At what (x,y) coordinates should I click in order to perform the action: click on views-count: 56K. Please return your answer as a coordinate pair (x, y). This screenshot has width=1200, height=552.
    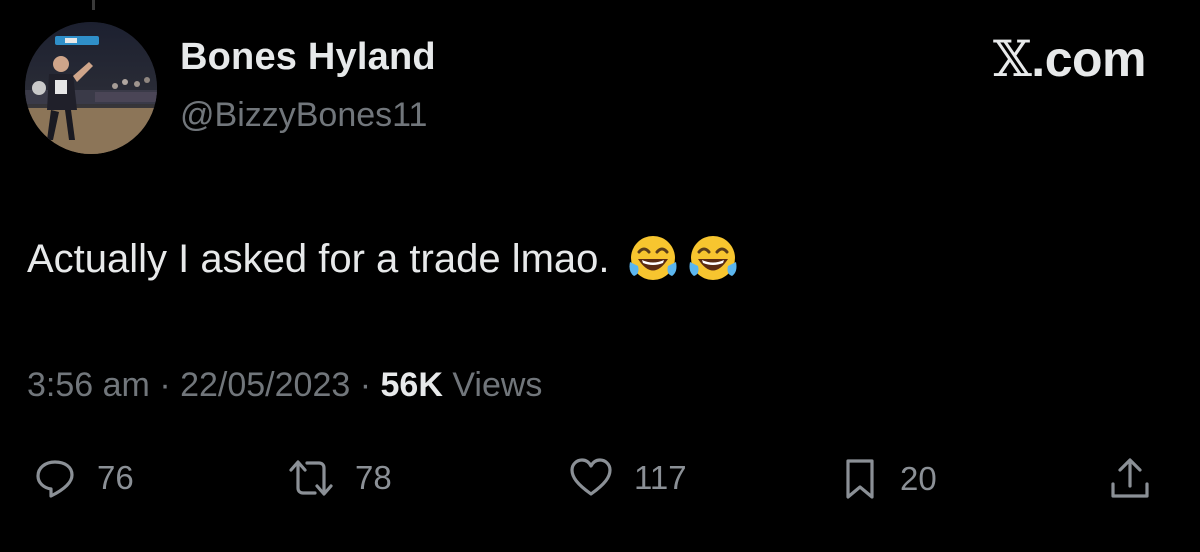
    Looking at the image, I should click on (411, 385).